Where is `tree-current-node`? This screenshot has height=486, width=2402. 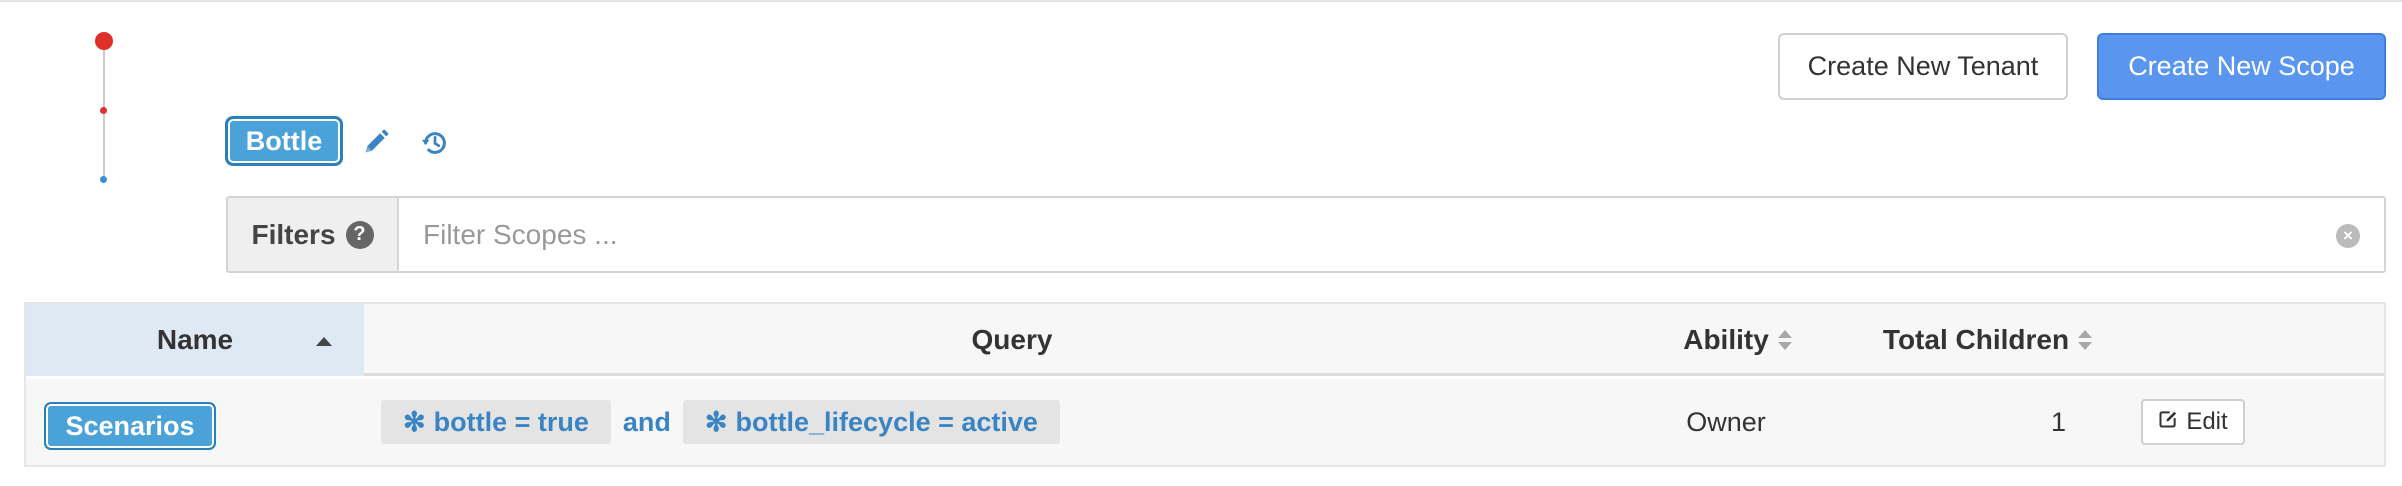
tree-current-node is located at coordinates (103, 179).